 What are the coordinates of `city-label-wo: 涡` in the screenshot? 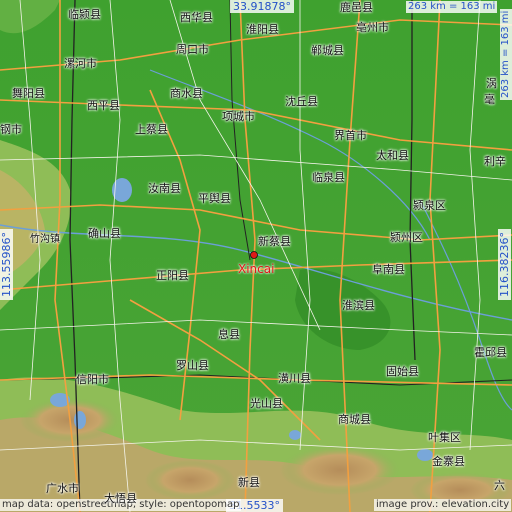 It's located at (491, 84).